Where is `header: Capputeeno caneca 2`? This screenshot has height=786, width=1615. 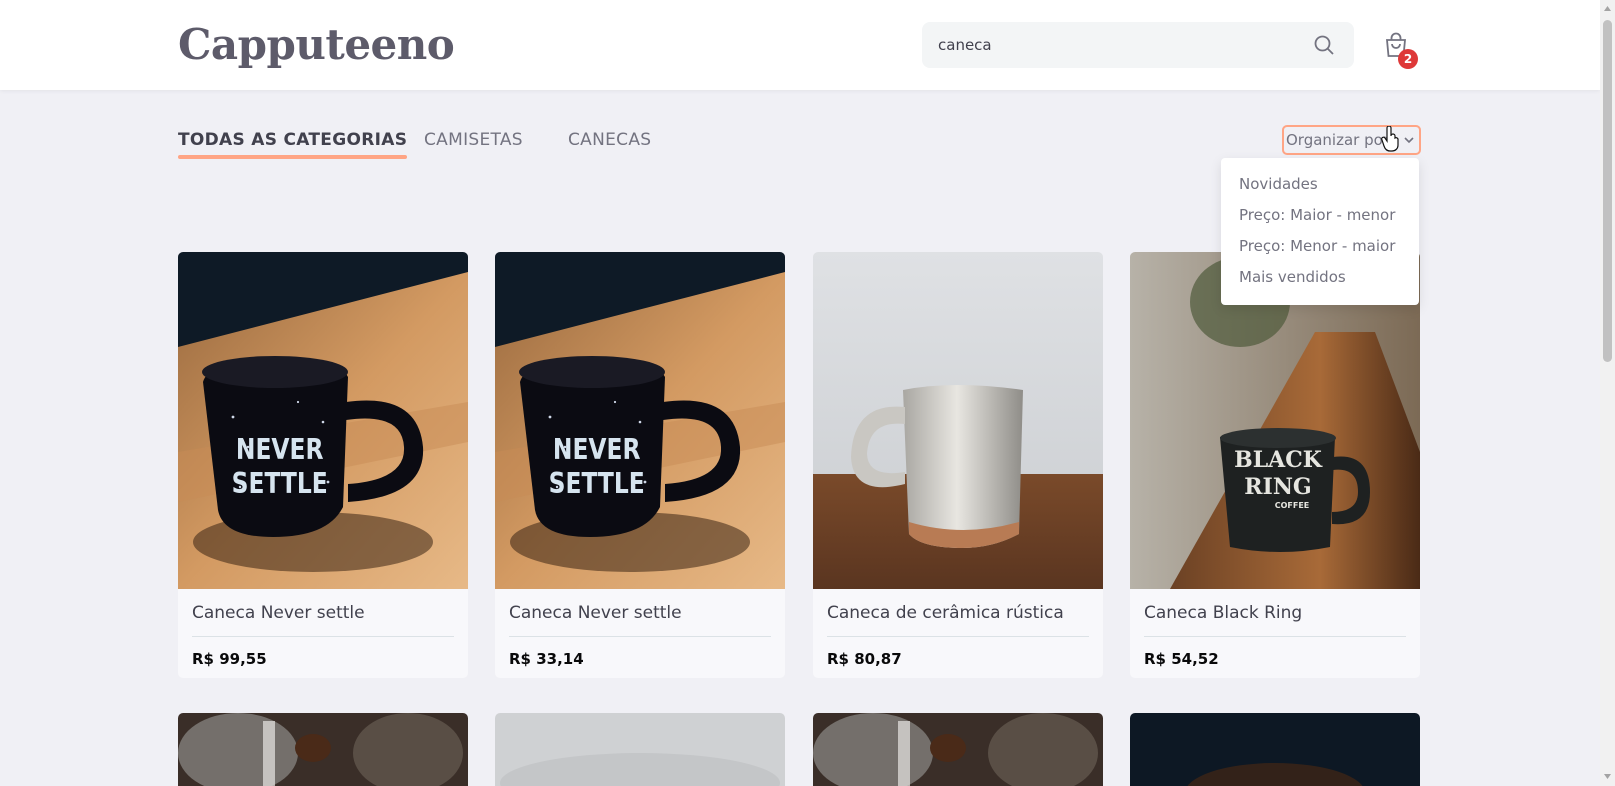
header: Capputeeno caneca 2 is located at coordinates (800, 45).